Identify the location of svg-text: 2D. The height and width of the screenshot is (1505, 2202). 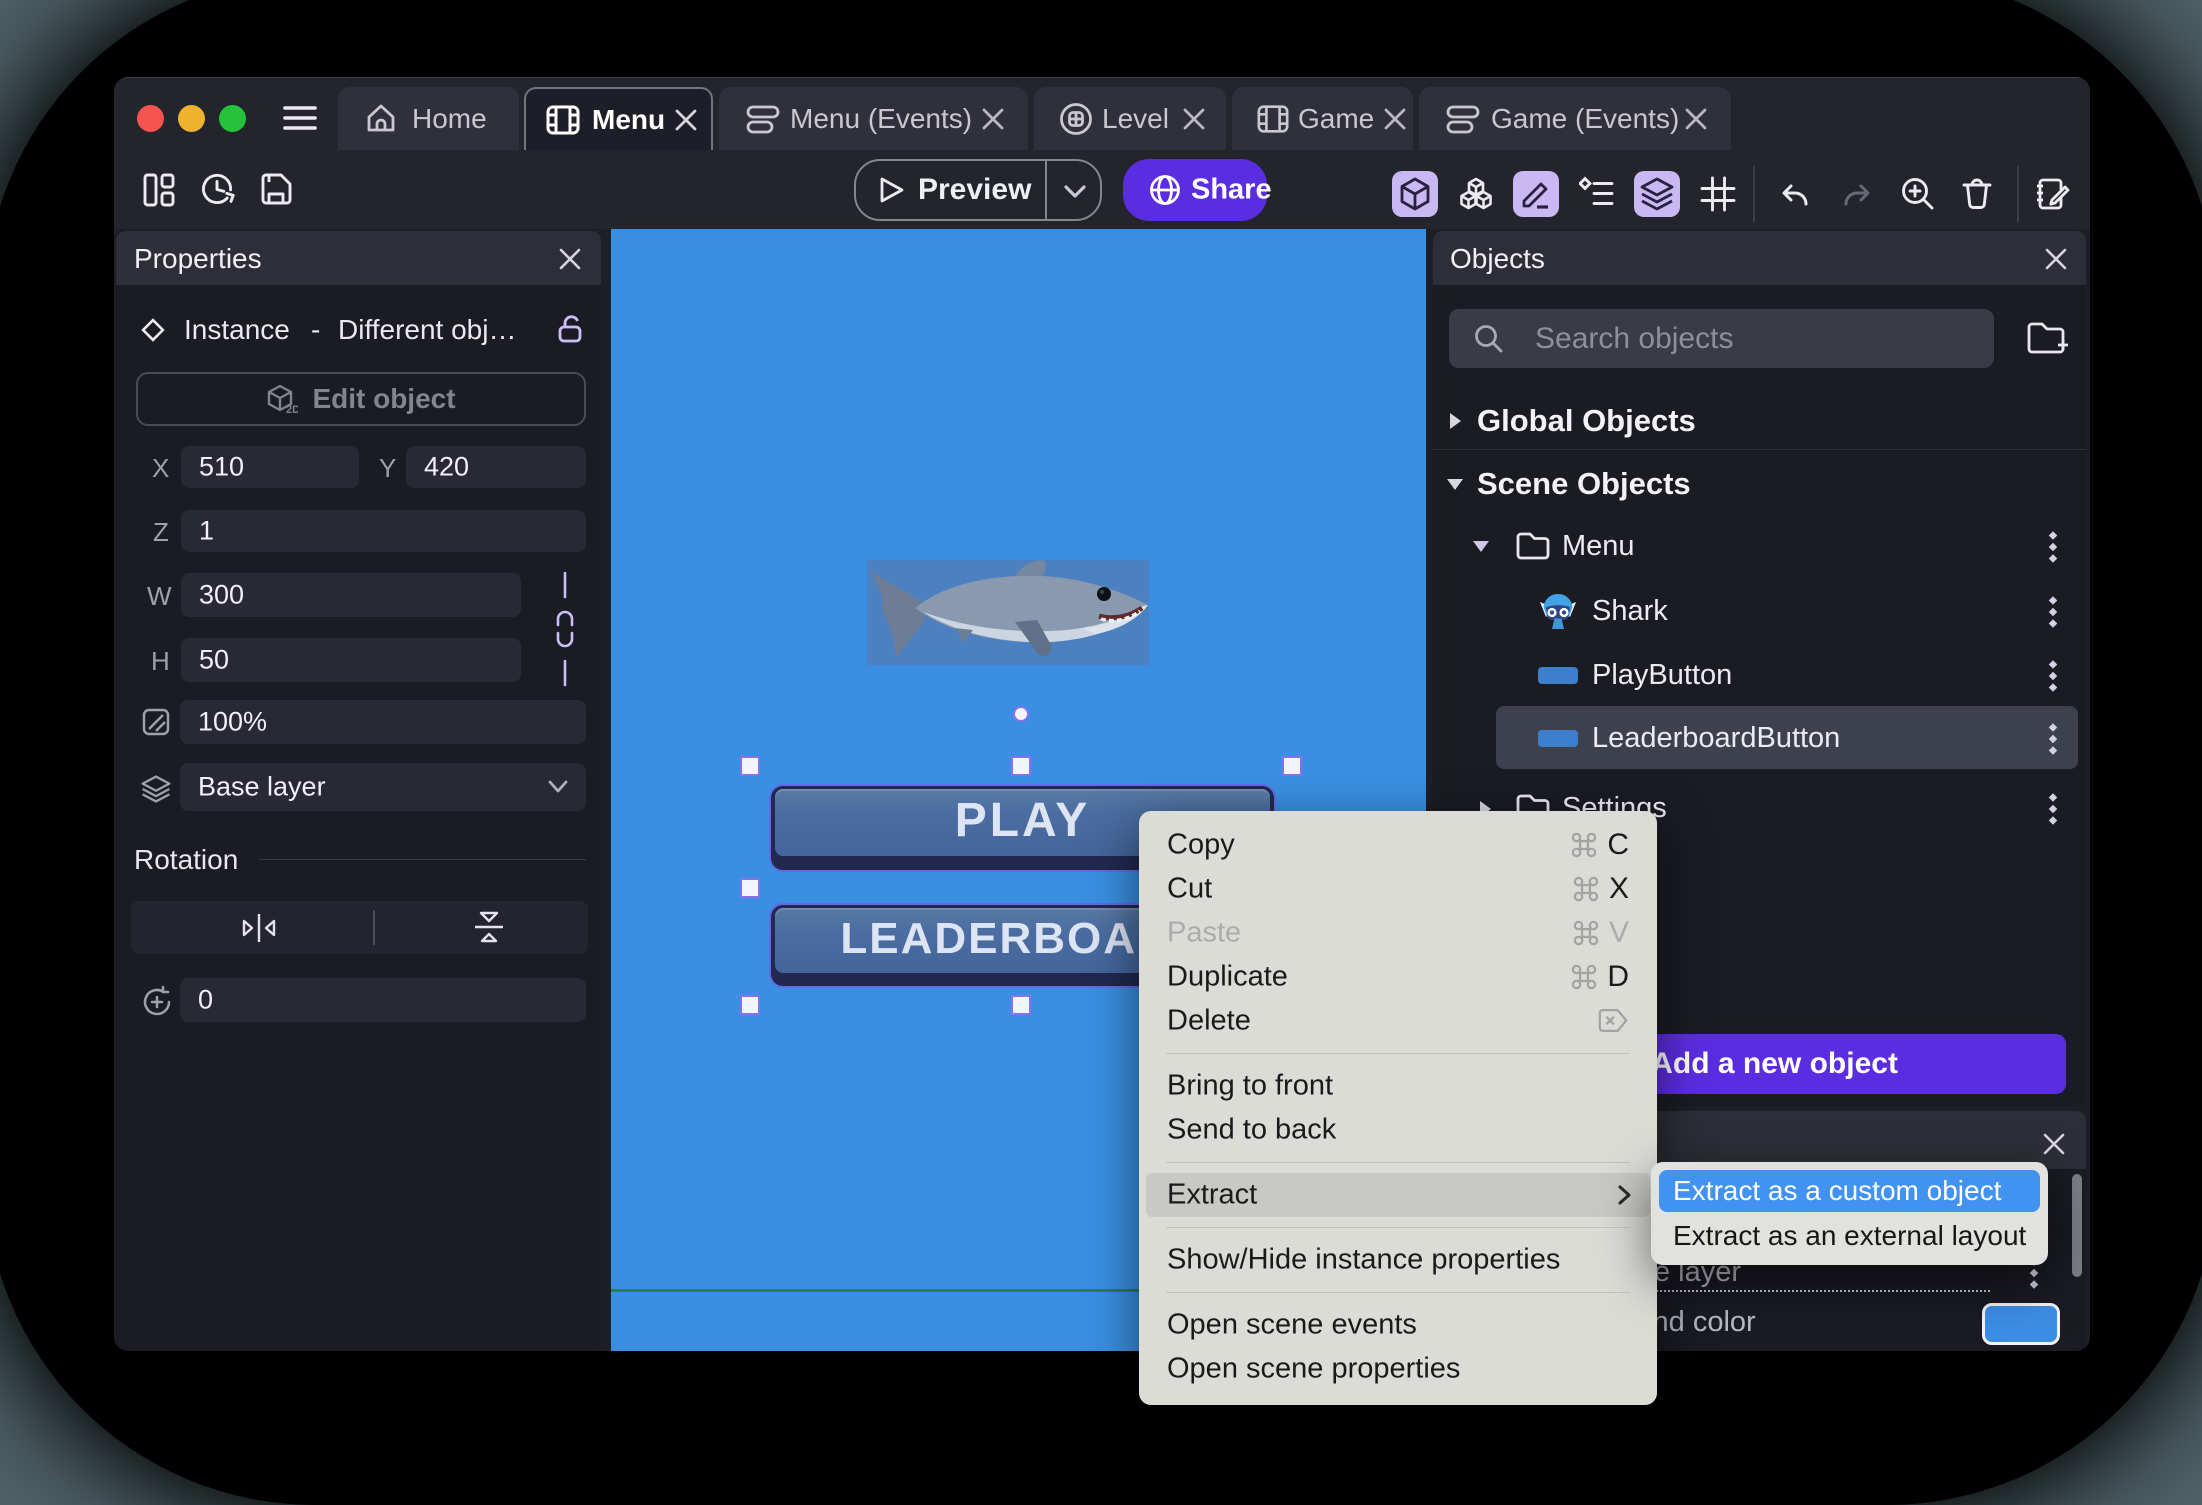
(292, 409).